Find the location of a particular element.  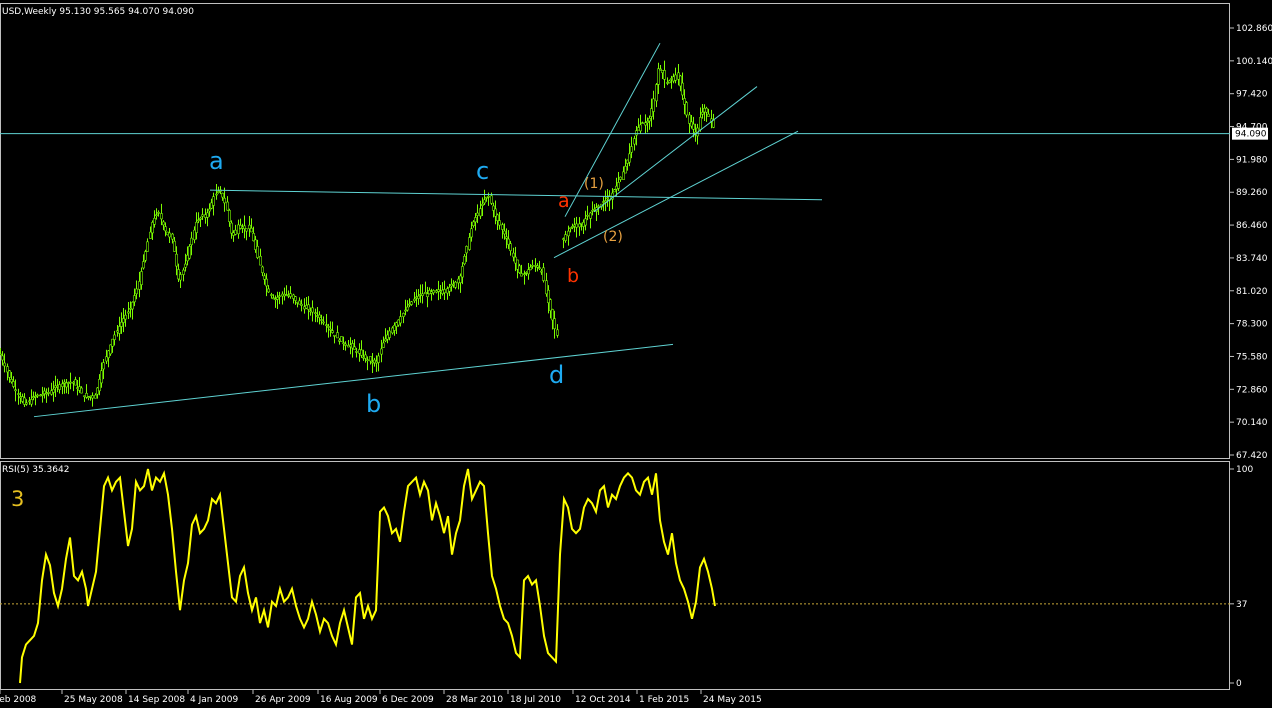

rsi-tick-label: 37 is located at coordinates (1241, 605).